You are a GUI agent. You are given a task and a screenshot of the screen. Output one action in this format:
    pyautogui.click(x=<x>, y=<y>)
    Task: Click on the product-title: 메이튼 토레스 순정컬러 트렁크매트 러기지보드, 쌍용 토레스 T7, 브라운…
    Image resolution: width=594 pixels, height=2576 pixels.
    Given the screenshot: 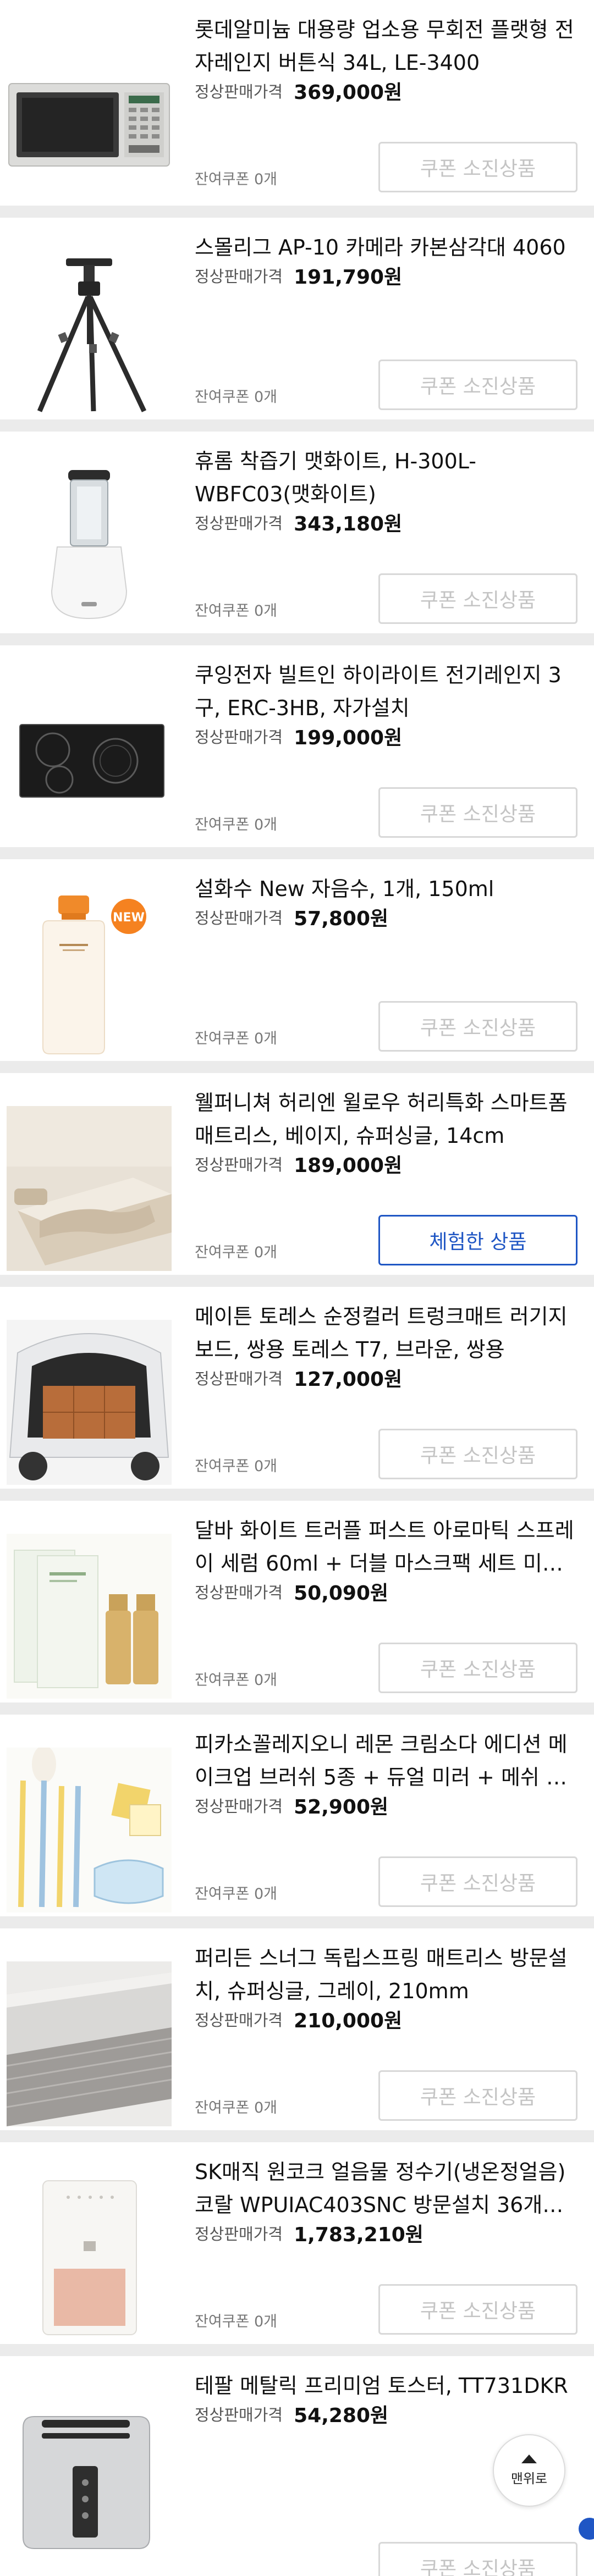 What is the action you would take?
    pyautogui.click(x=385, y=1333)
    